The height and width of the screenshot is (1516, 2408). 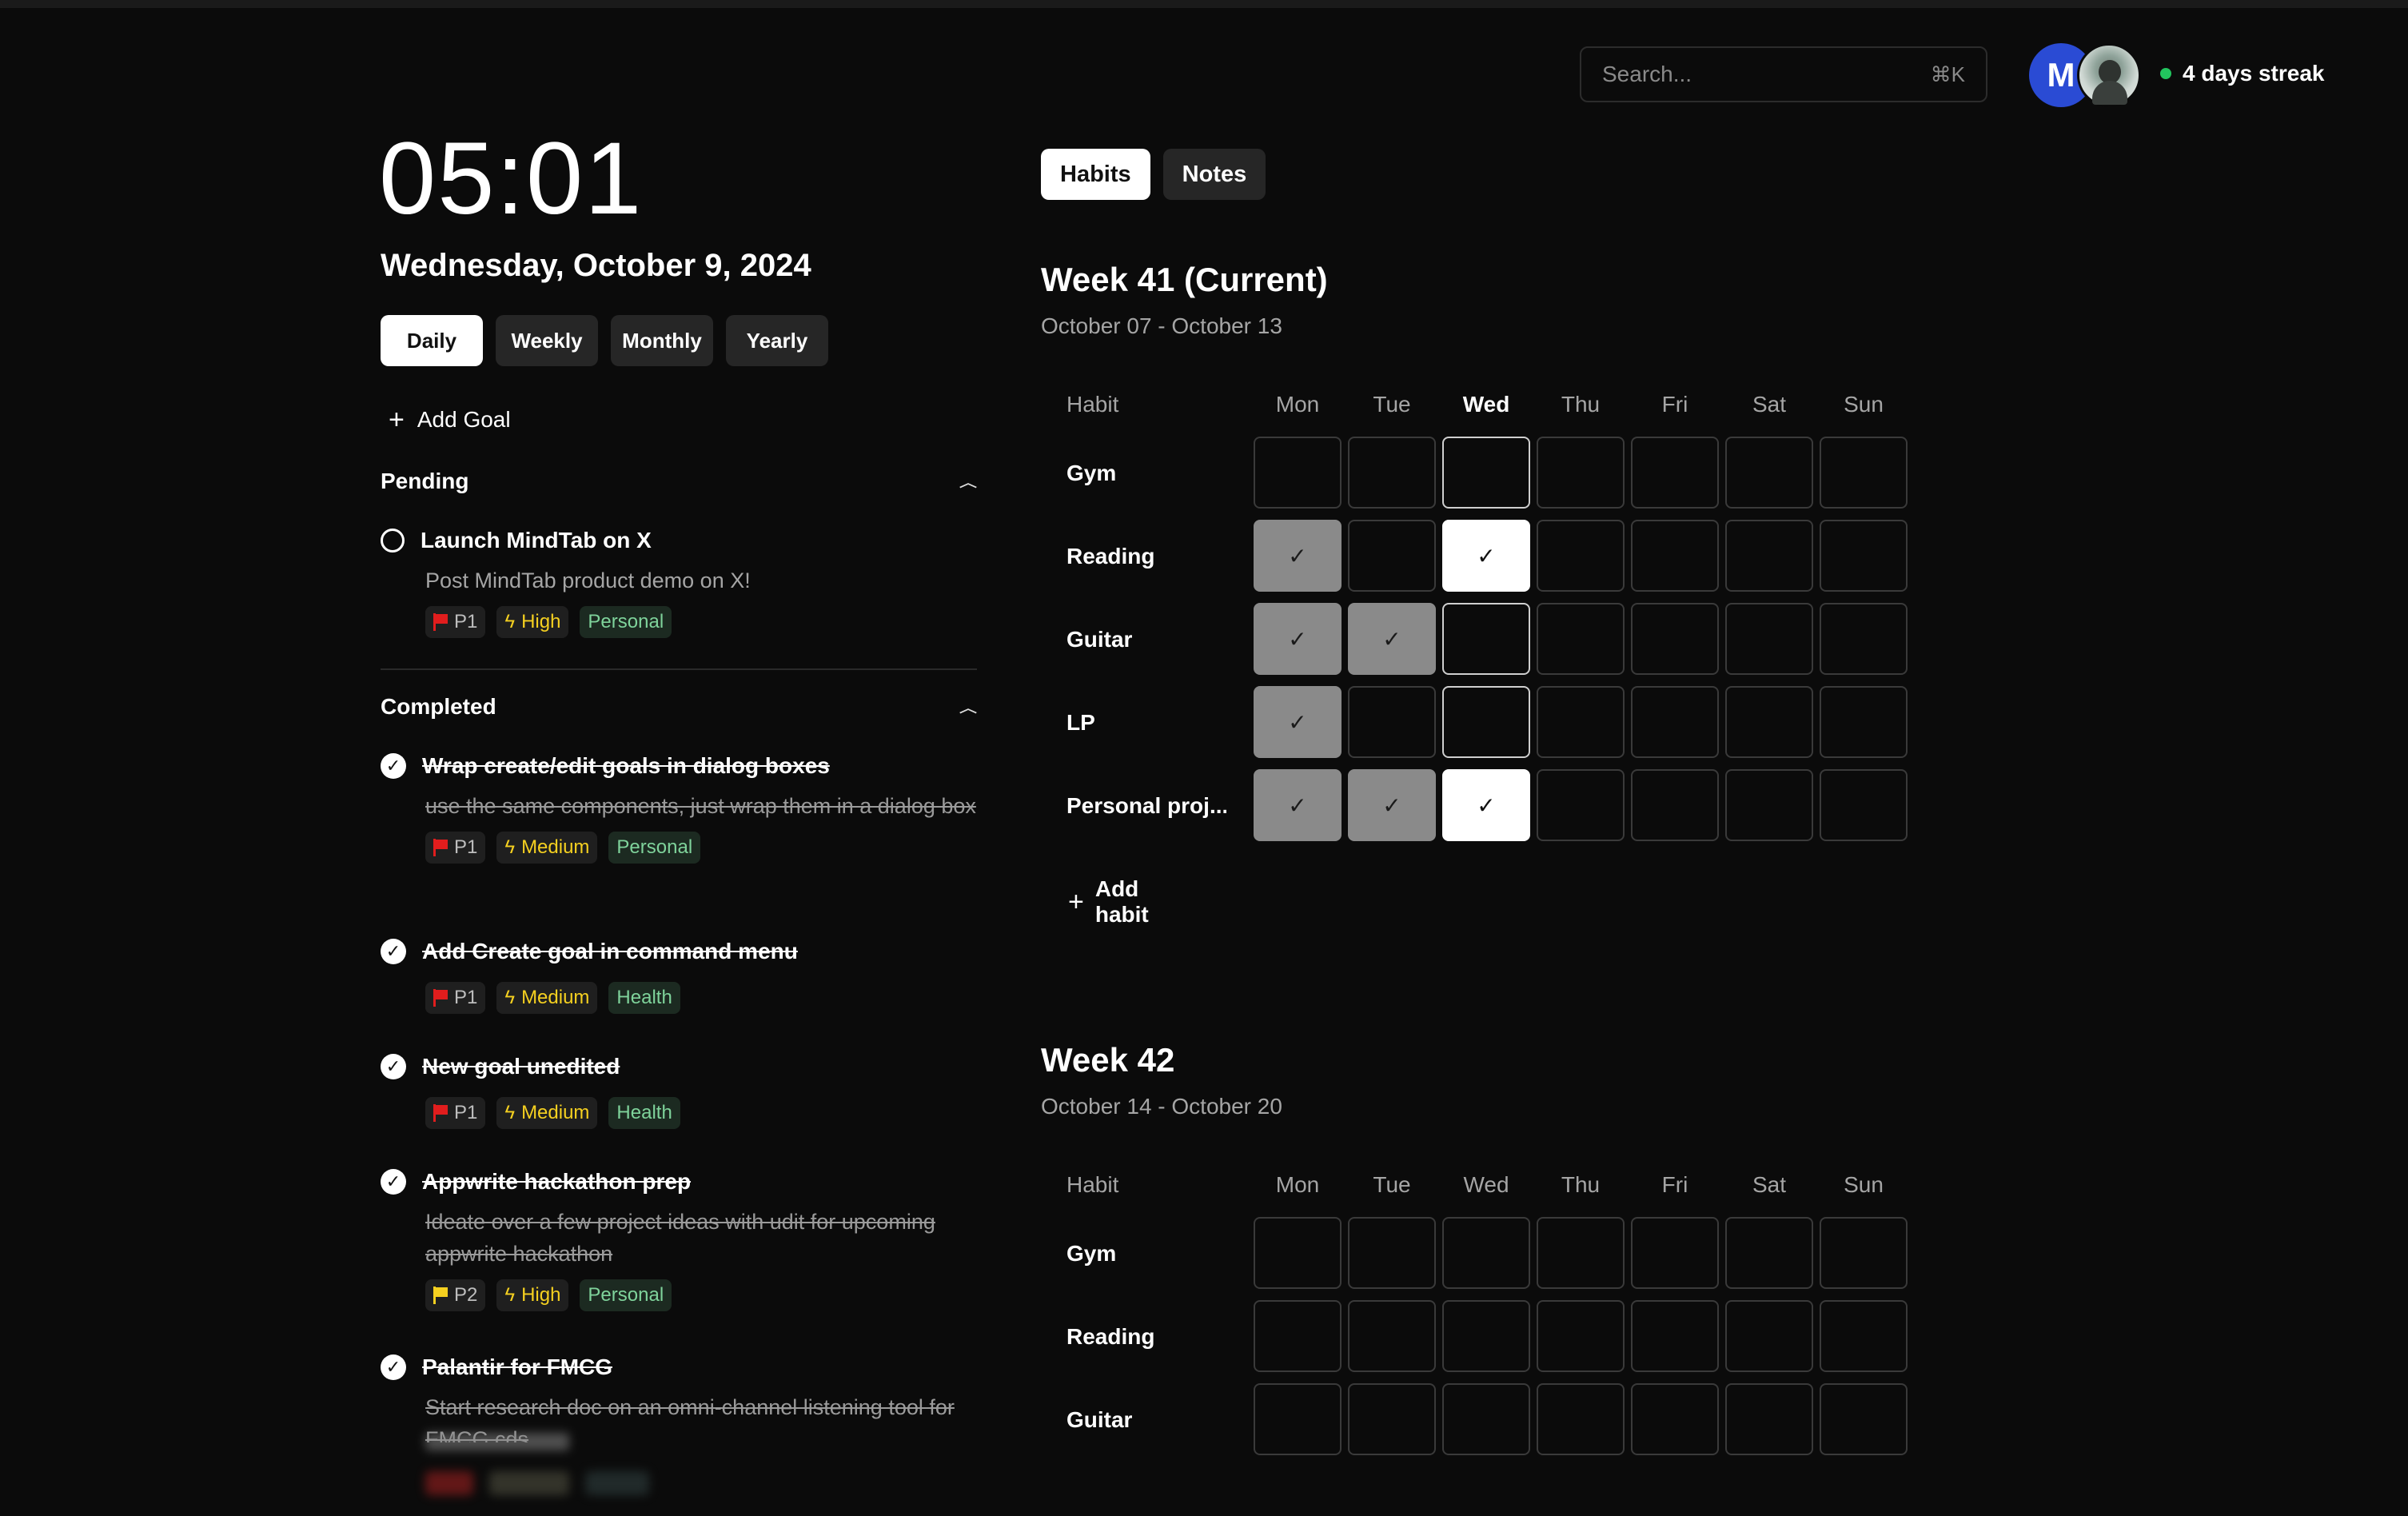 What do you see at coordinates (679, 482) in the screenshot?
I see `pending-section-header: Pending ︿` at bounding box center [679, 482].